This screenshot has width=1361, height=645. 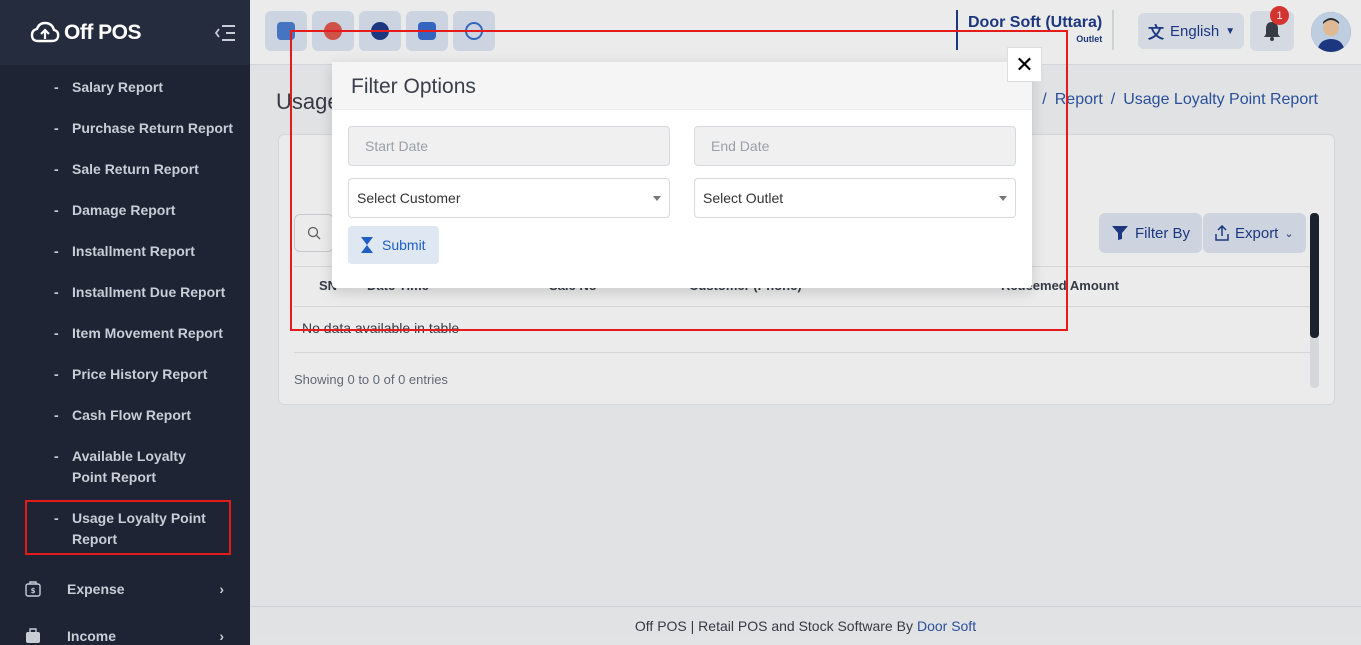 What do you see at coordinates (92, 636) in the screenshot?
I see `sidebar-item-label: Income` at bounding box center [92, 636].